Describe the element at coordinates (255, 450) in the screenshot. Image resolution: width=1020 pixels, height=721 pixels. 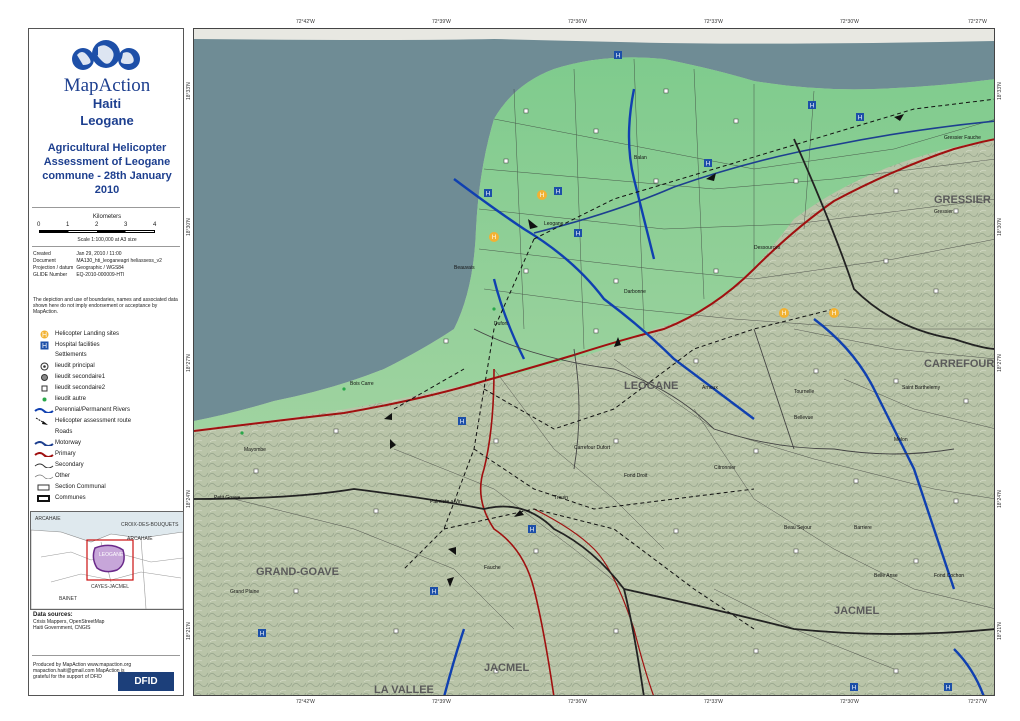
I see `place-label: Mayombe` at that location.